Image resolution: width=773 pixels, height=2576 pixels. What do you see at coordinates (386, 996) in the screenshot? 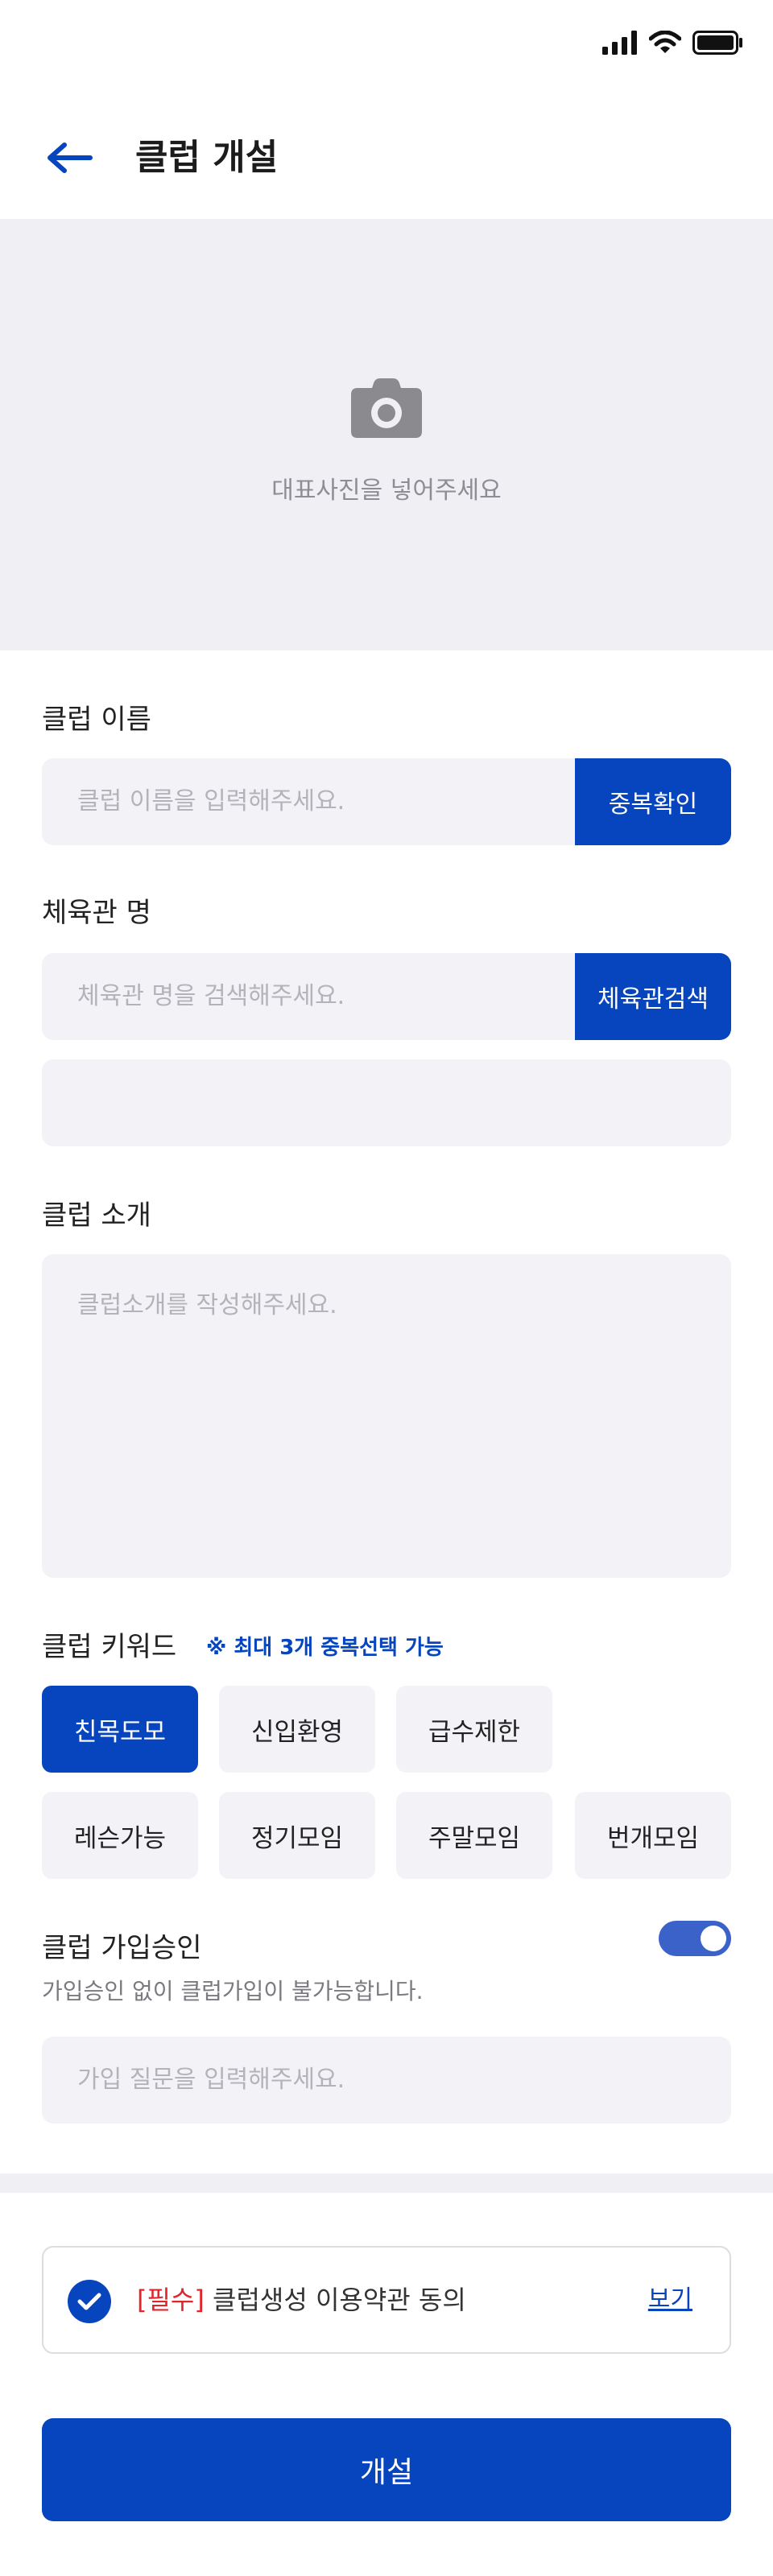
I see `gym-search-field: 체육관 명을 검색해주세요. 체육관검색` at bounding box center [386, 996].